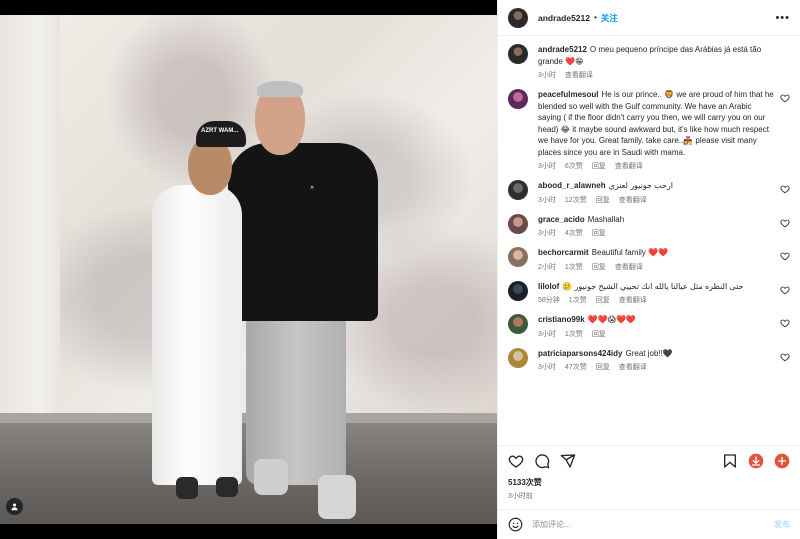 This screenshot has width=800, height=539. Describe the element at coordinates (649, 481) in the screenshot. I see `like-count: 5133次赞` at that location.